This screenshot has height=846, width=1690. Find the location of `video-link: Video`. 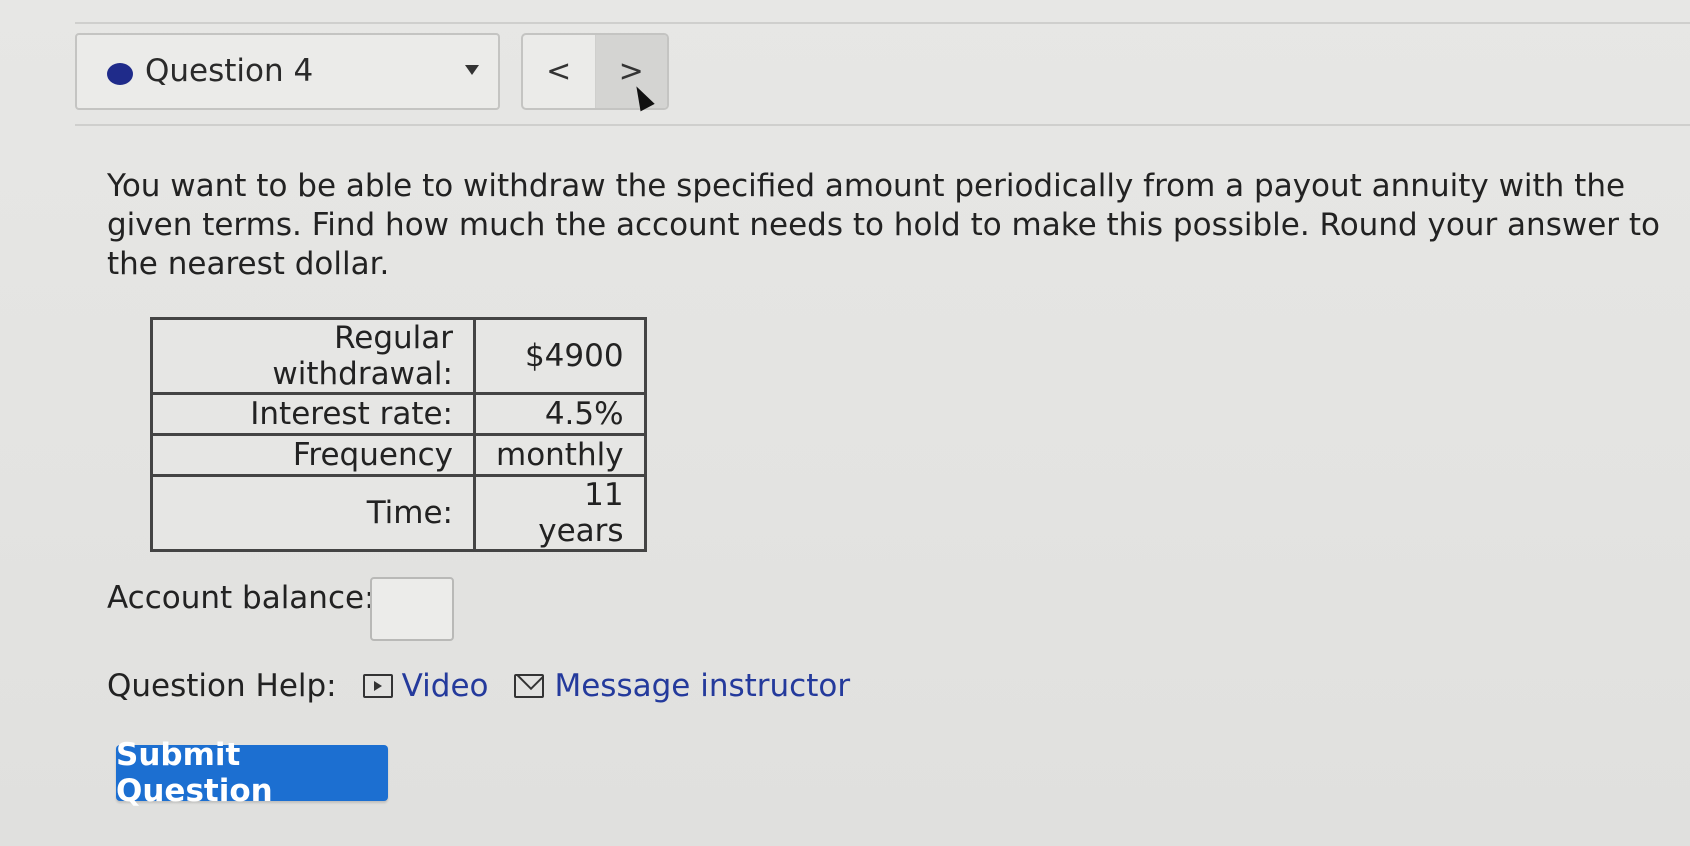

video-link: Video is located at coordinates (425, 686).